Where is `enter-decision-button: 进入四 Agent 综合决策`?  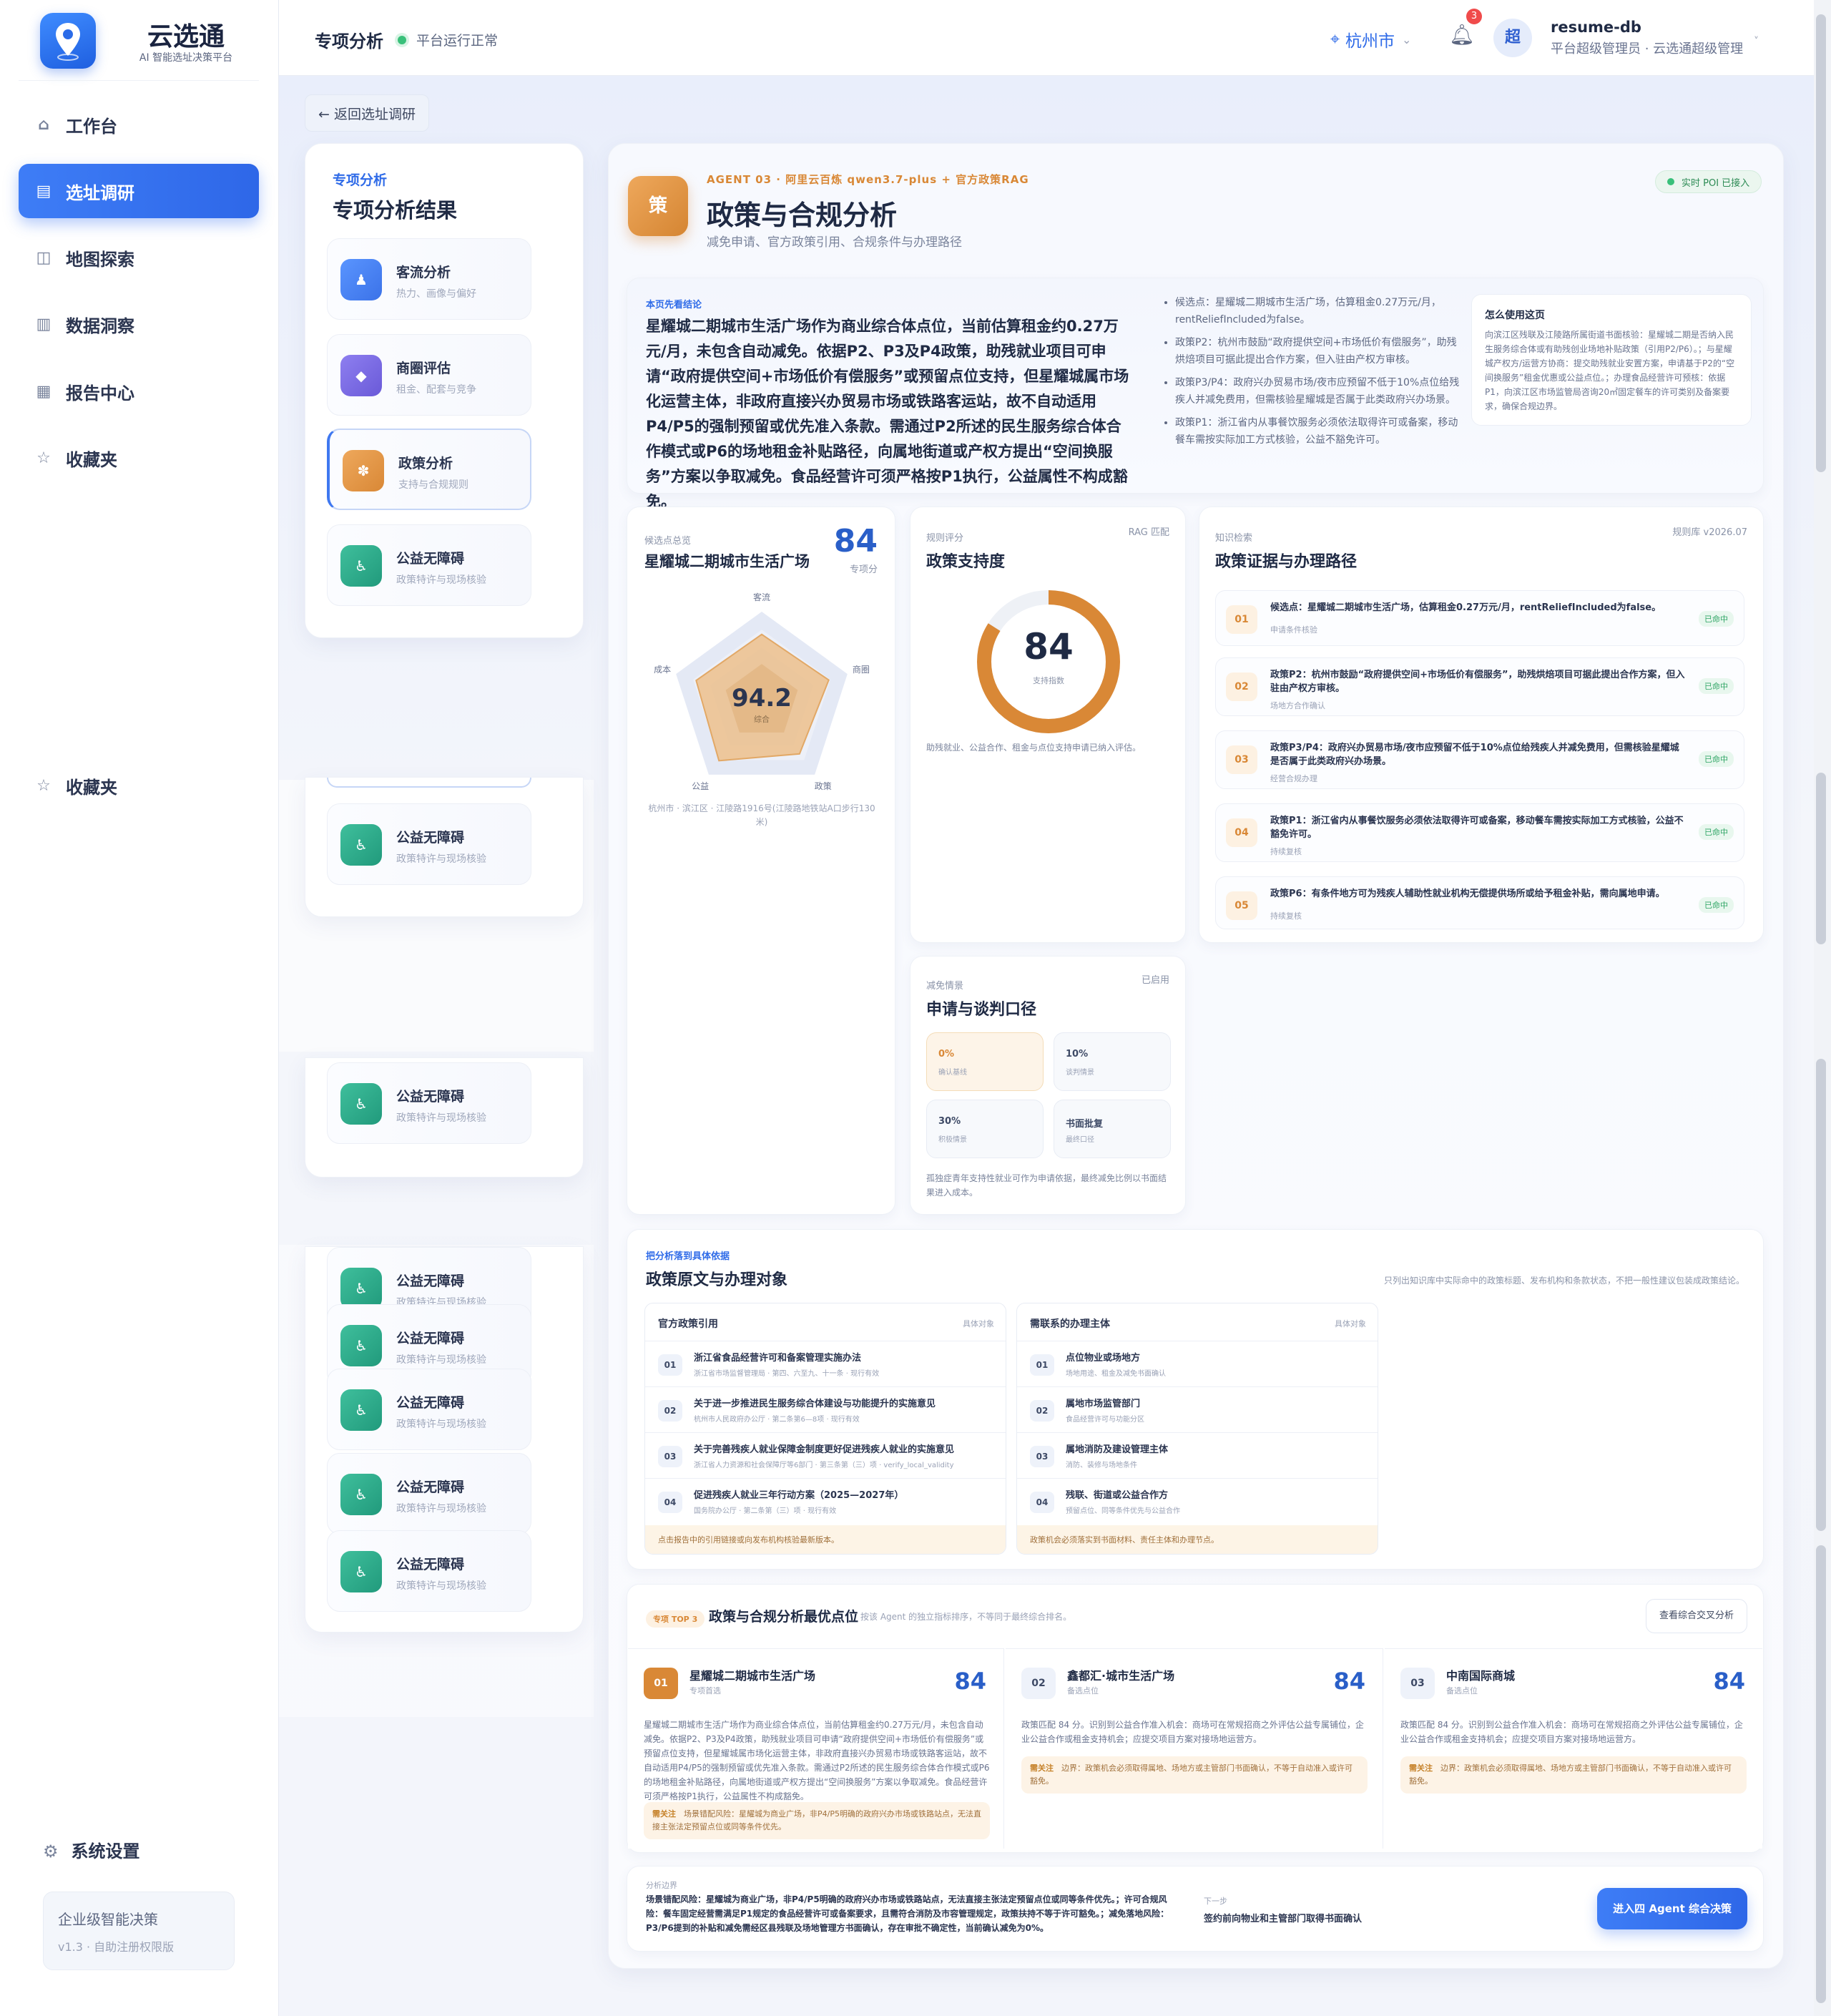
enter-decision-button: 进入四 Agent 综合决策 is located at coordinates (1672, 1908).